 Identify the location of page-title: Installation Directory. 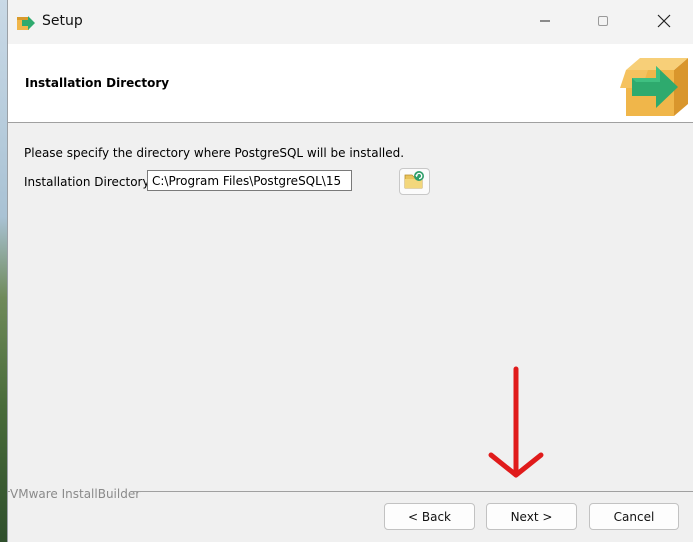
(97, 83).